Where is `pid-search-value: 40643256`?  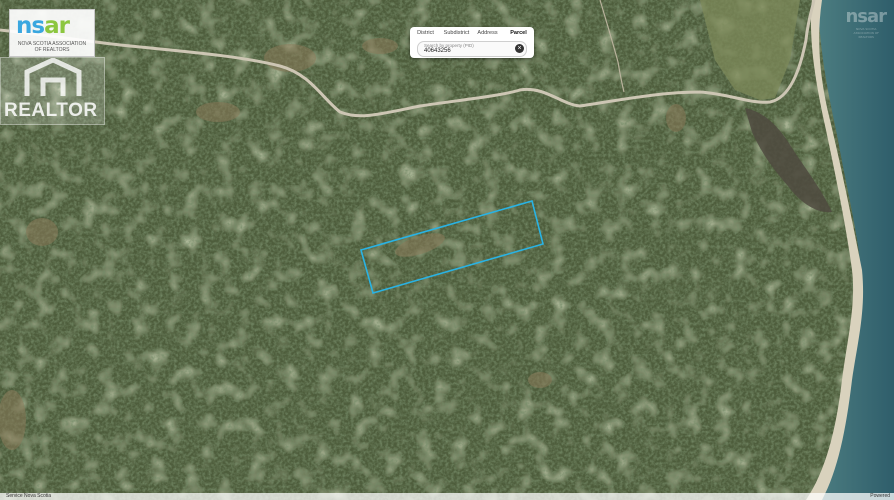
pid-search-value: 40643256 is located at coordinates (437, 51).